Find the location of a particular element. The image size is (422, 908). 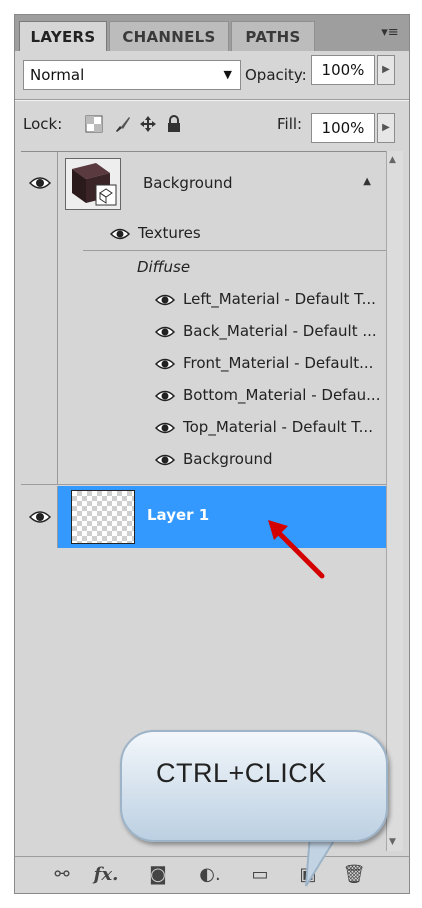

tab-paths: PATHS is located at coordinates (273, 36).